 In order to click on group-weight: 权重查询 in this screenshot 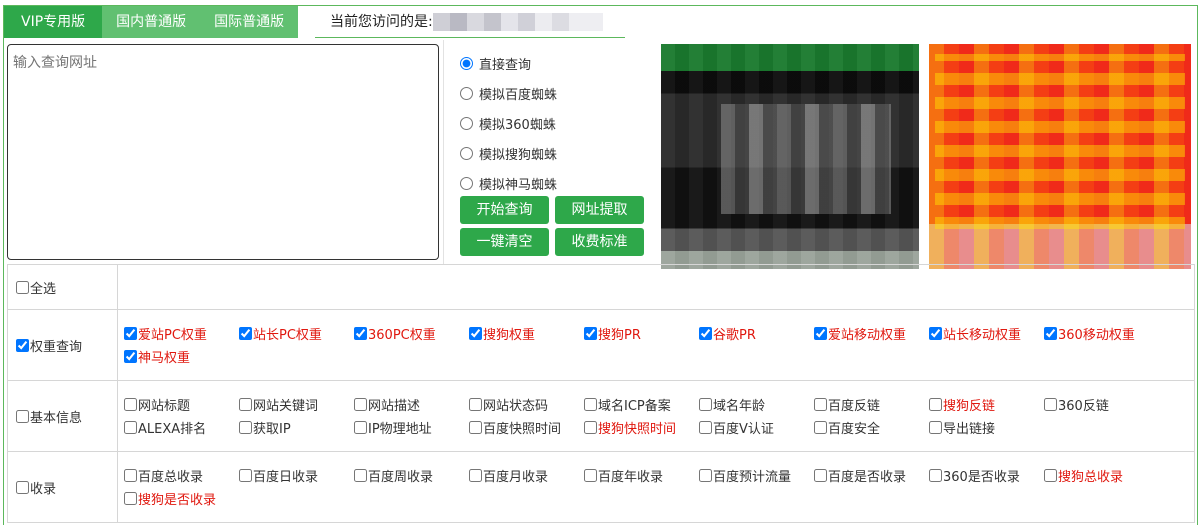, I will do `click(66, 345)`.